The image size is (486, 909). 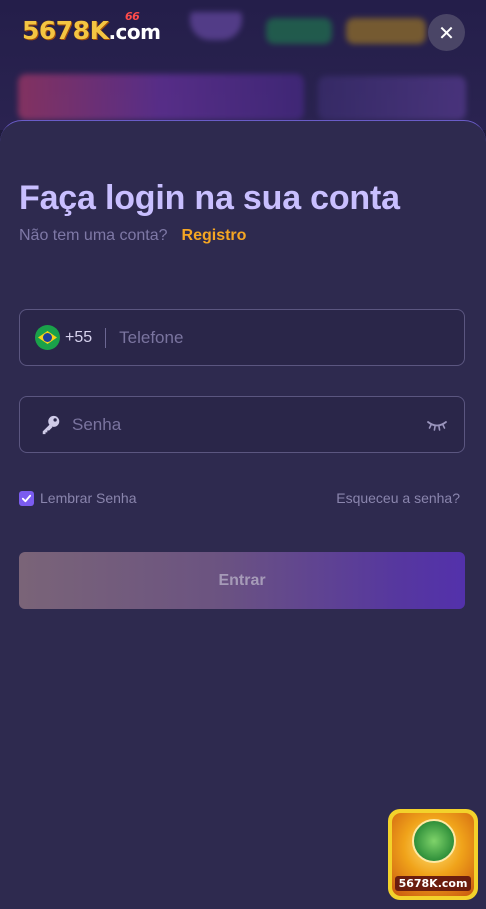 I want to click on game-thumbnail: 5678K.com, so click(x=433, y=854).